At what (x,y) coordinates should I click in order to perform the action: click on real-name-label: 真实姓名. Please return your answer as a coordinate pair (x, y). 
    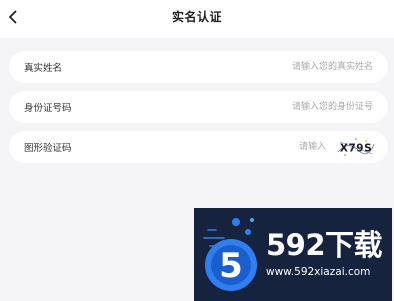
    Looking at the image, I should click on (43, 68).